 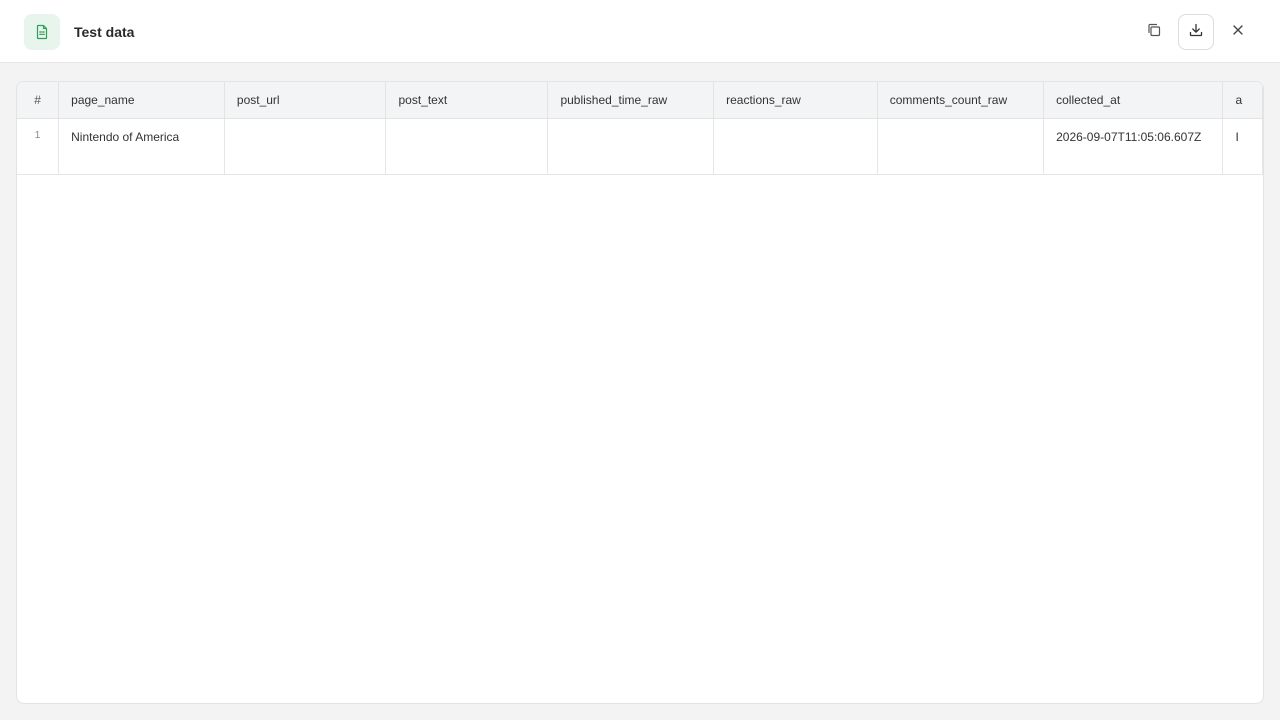 What do you see at coordinates (42, 32) in the screenshot?
I see `spreadsheet-icon` at bounding box center [42, 32].